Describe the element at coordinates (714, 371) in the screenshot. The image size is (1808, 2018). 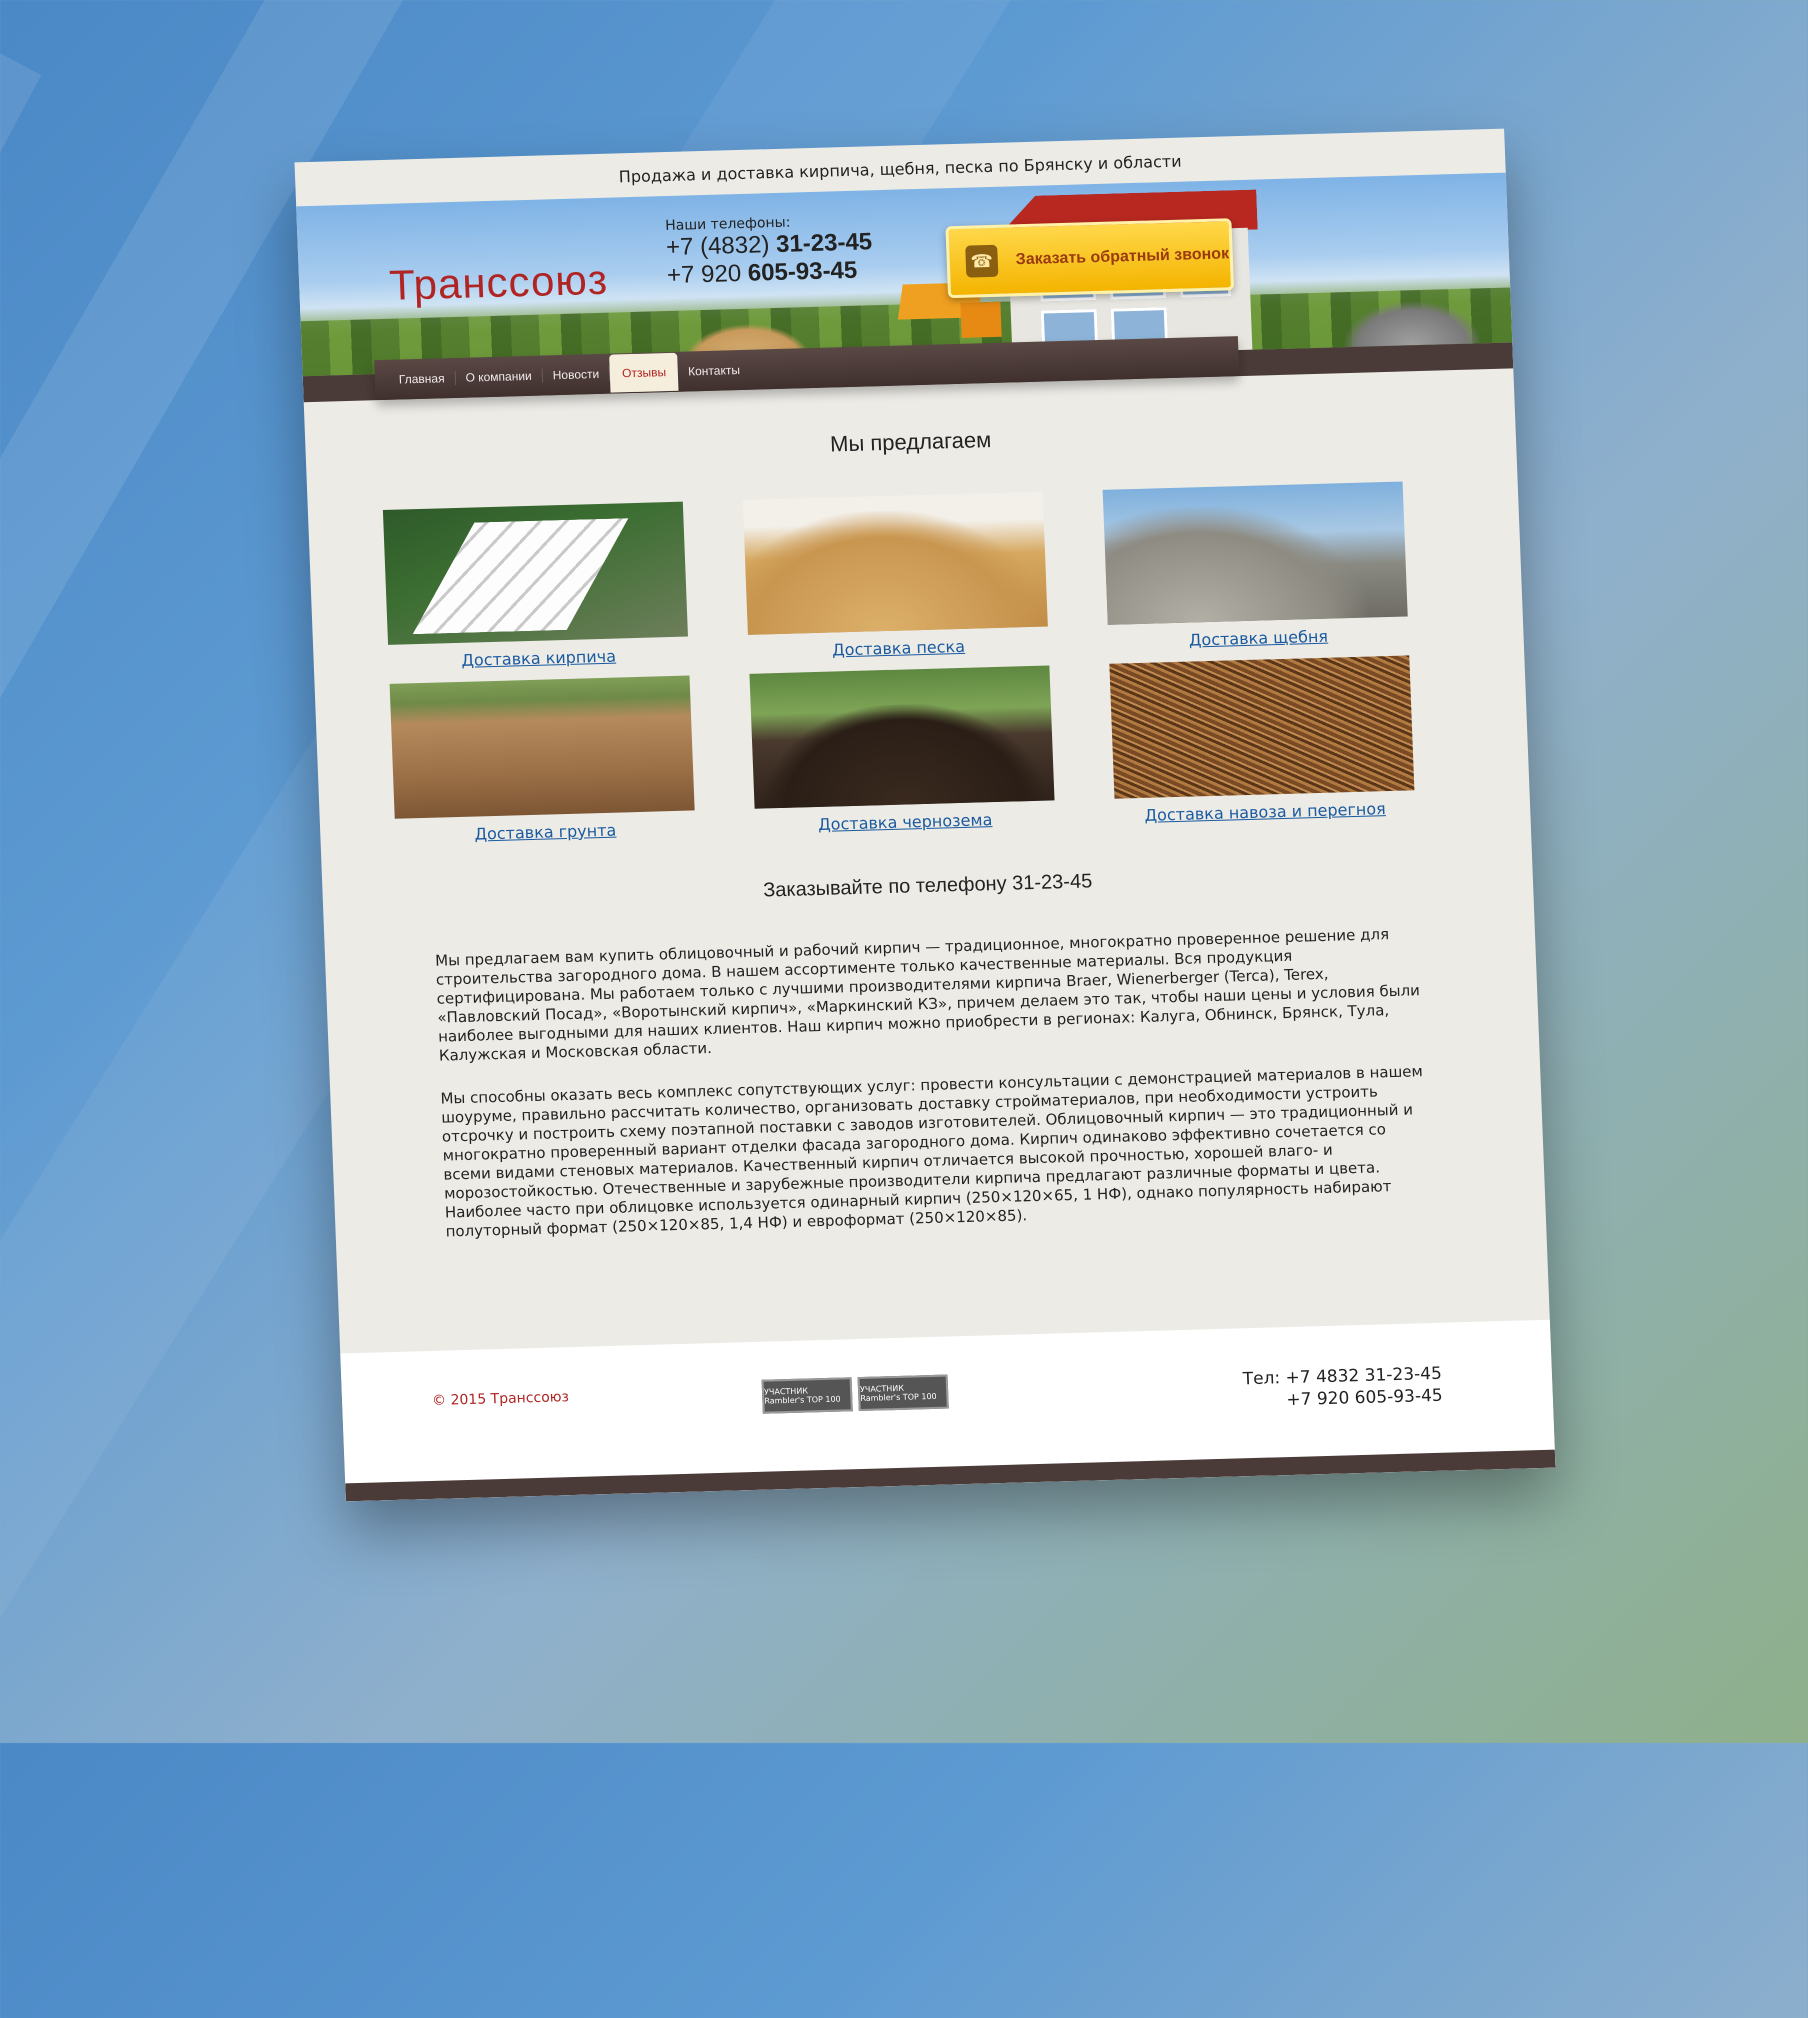
I see `nav-contacts: Контакты` at that location.